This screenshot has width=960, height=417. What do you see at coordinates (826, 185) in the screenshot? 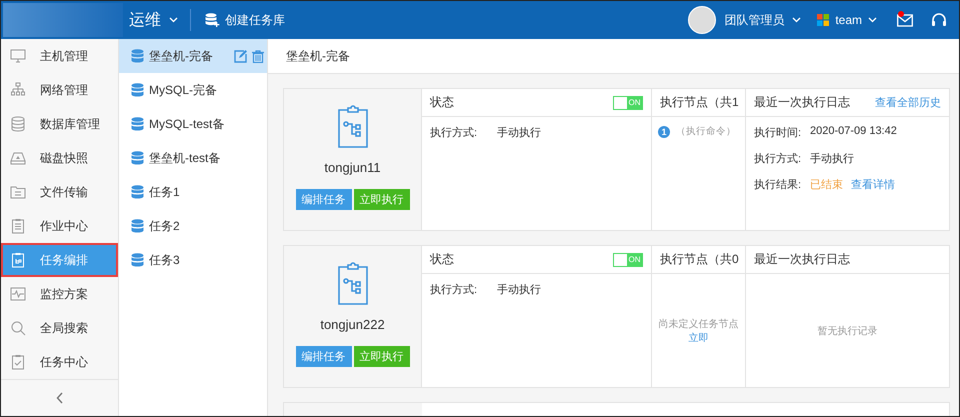
I see `result-status: 已结束` at bounding box center [826, 185].